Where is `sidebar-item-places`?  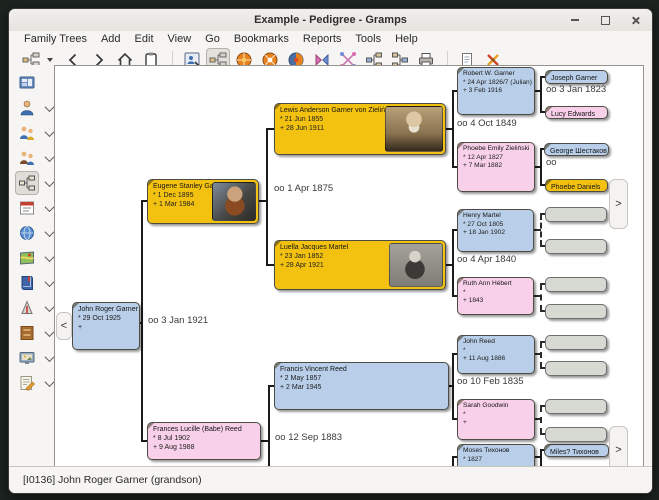
sidebar-item-places is located at coordinates (33, 233).